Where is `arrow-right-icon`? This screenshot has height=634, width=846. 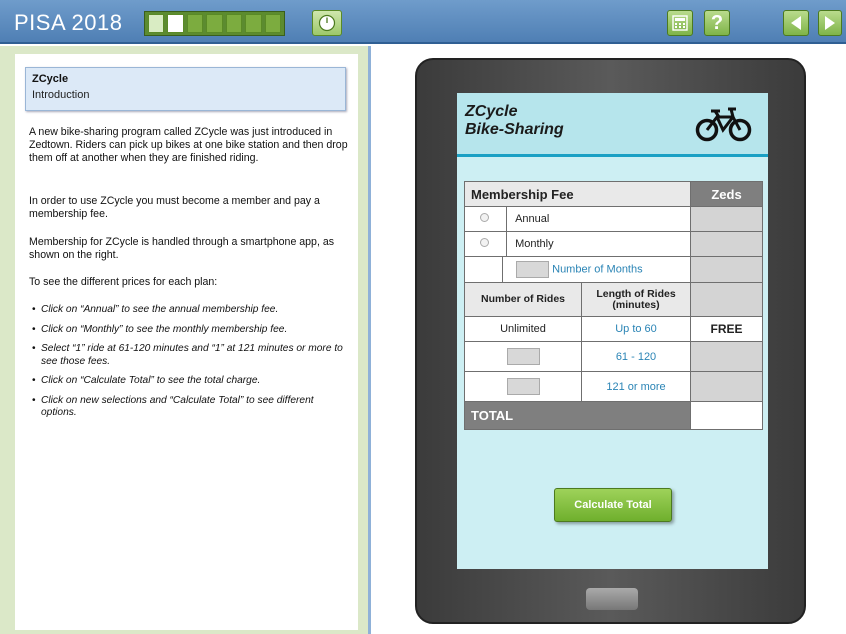
arrow-right-icon is located at coordinates (830, 23).